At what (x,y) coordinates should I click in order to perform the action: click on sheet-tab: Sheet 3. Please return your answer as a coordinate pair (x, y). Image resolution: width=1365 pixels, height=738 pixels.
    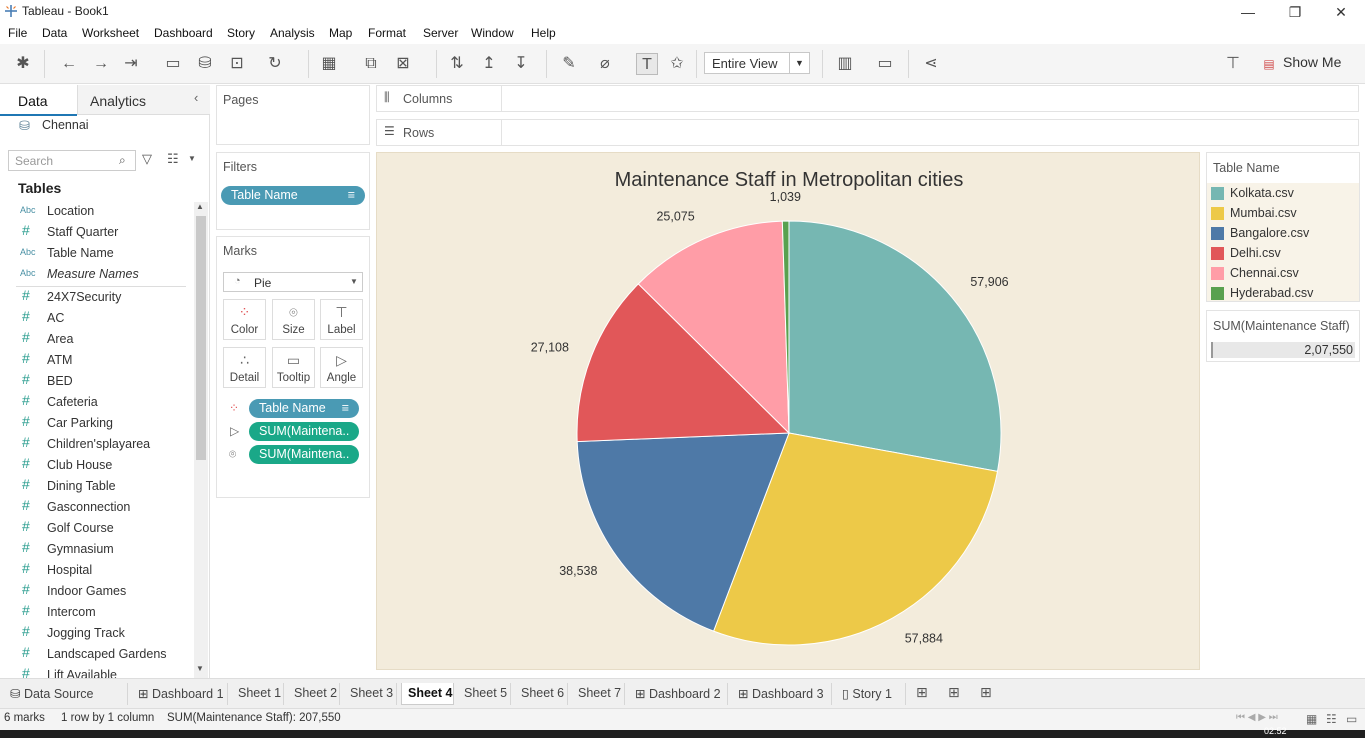
    Looking at the image, I should click on (370, 694).